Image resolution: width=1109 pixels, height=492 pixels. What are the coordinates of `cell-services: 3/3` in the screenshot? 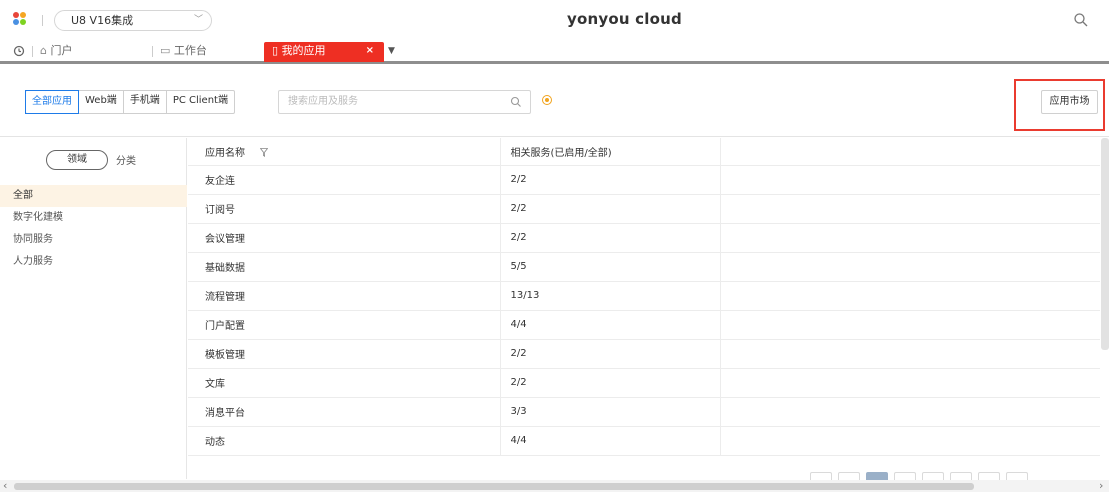 It's located at (610, 412).